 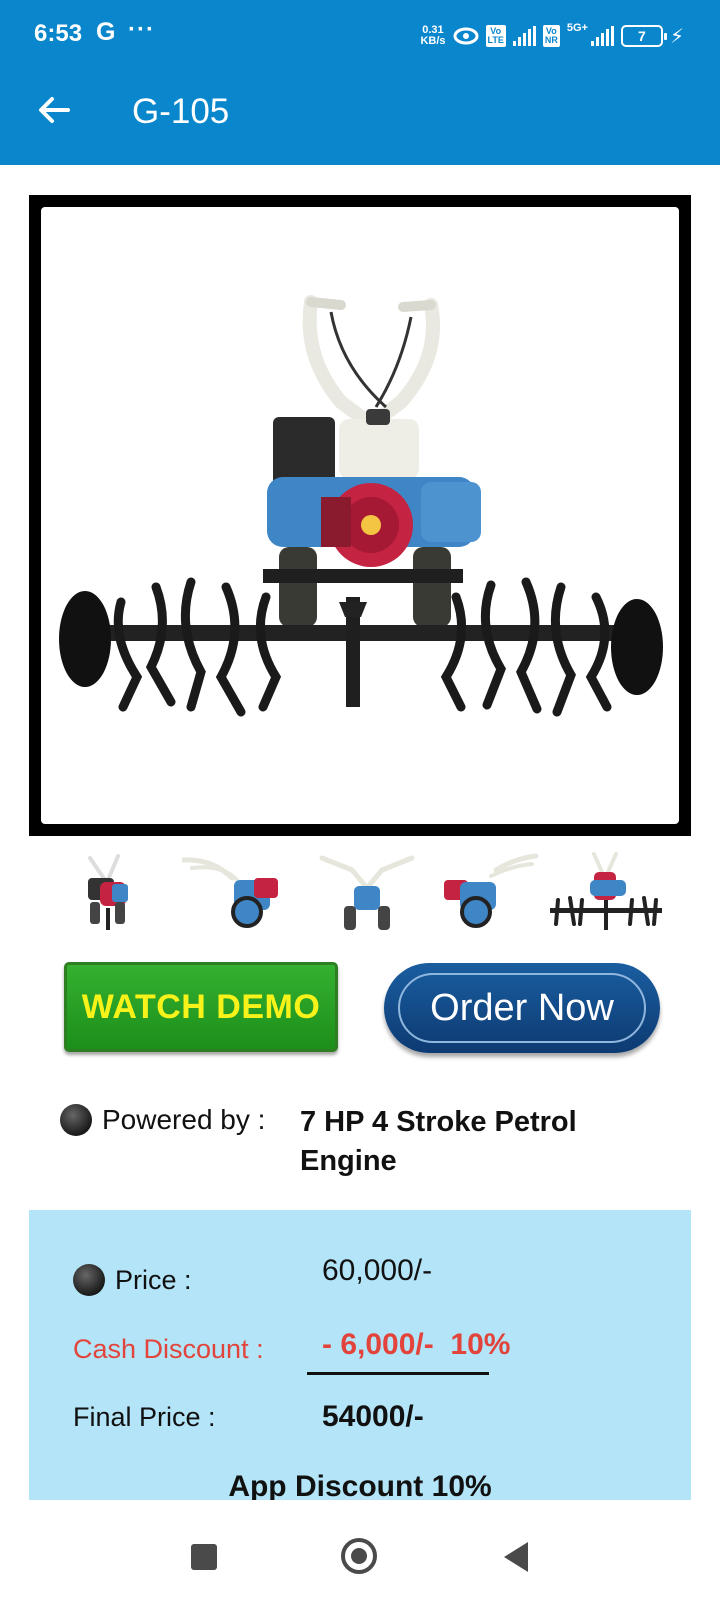 I want to click on order-now-label: Order Now, so click(x=522, y=1007).